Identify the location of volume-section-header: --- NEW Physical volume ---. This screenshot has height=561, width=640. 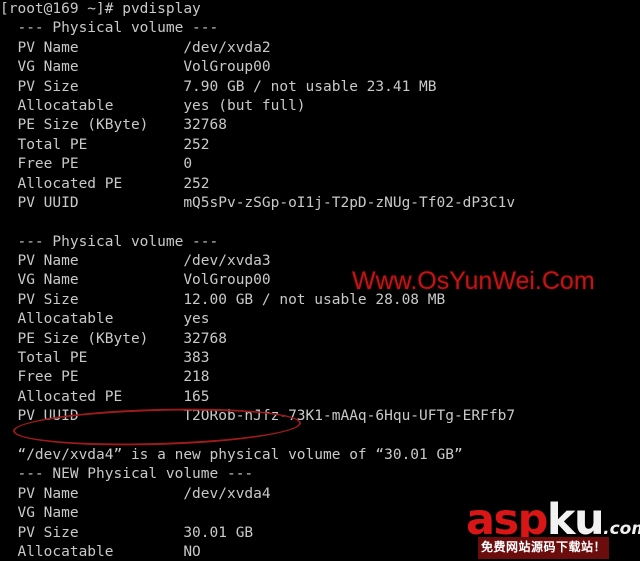
(127, 474).